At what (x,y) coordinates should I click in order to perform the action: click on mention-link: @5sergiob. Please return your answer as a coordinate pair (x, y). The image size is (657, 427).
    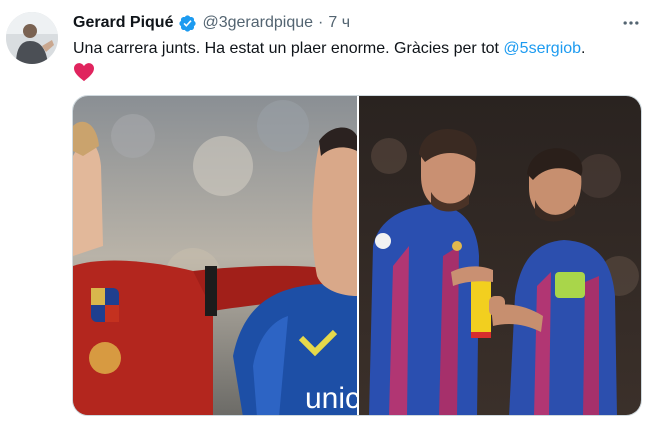
    Looking at the image, I should click on (542, 48).